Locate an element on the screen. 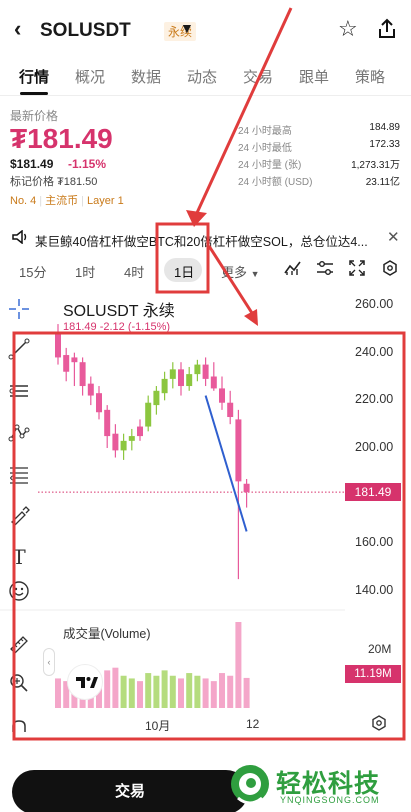  volume-tick-label: 20M is located at coordinates (380, 649).